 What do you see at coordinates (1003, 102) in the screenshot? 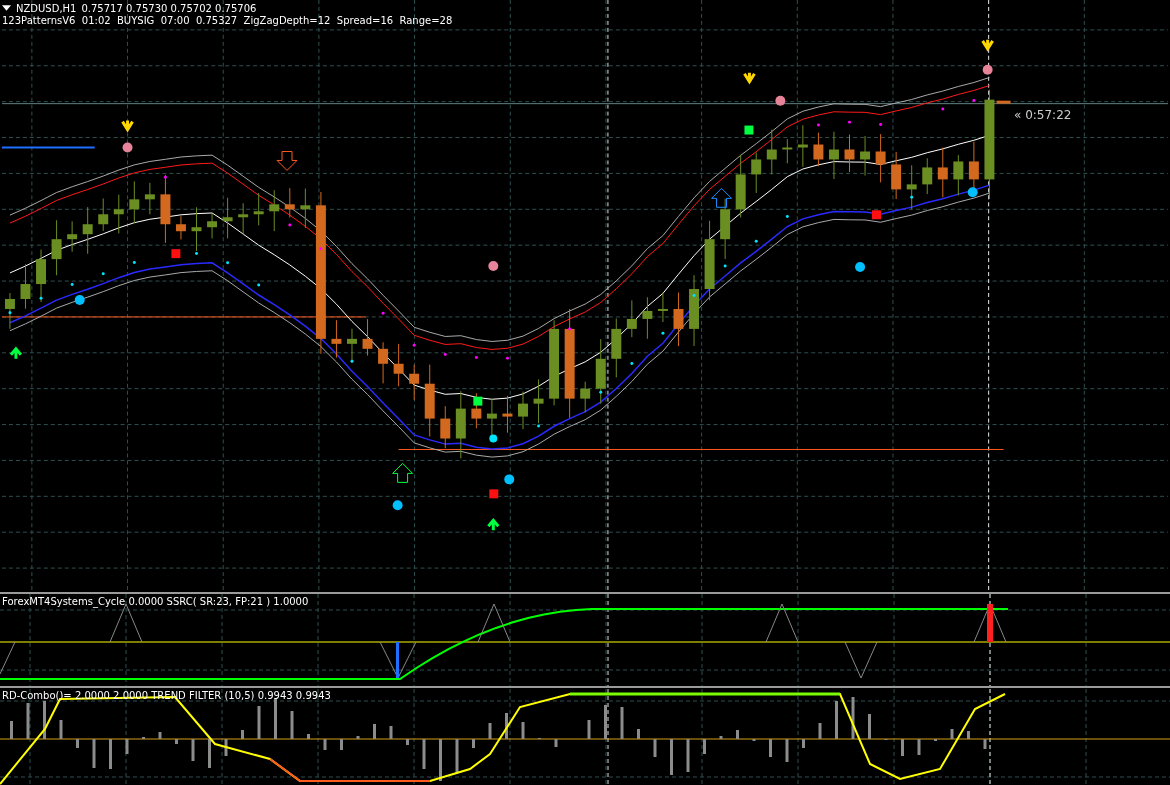
I see `price-marker` at bounding box center [1003, 102].